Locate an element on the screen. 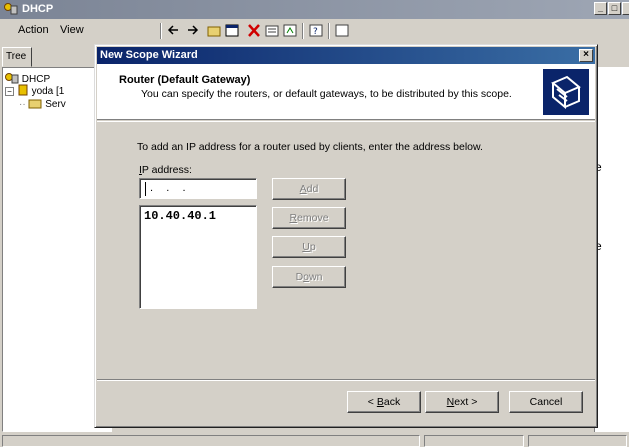 The height and width of the screenshot is (447, 629). ip-label-text: P address: is located at coordinates (166, 170).